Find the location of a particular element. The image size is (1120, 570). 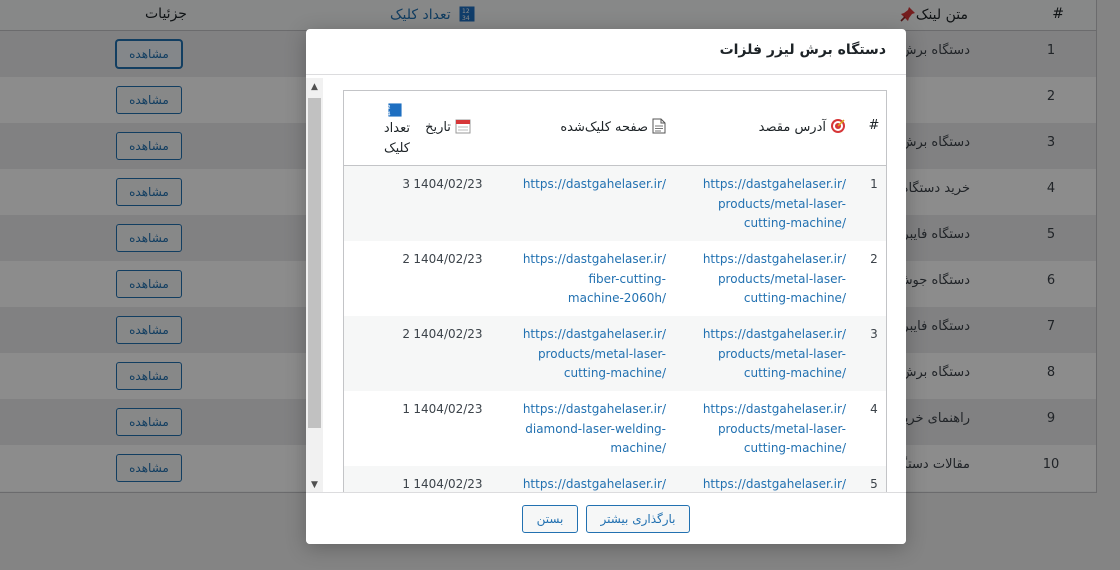

modal-footer: بارگذاری بیشتر بستن is located at coordinates (606, 518).